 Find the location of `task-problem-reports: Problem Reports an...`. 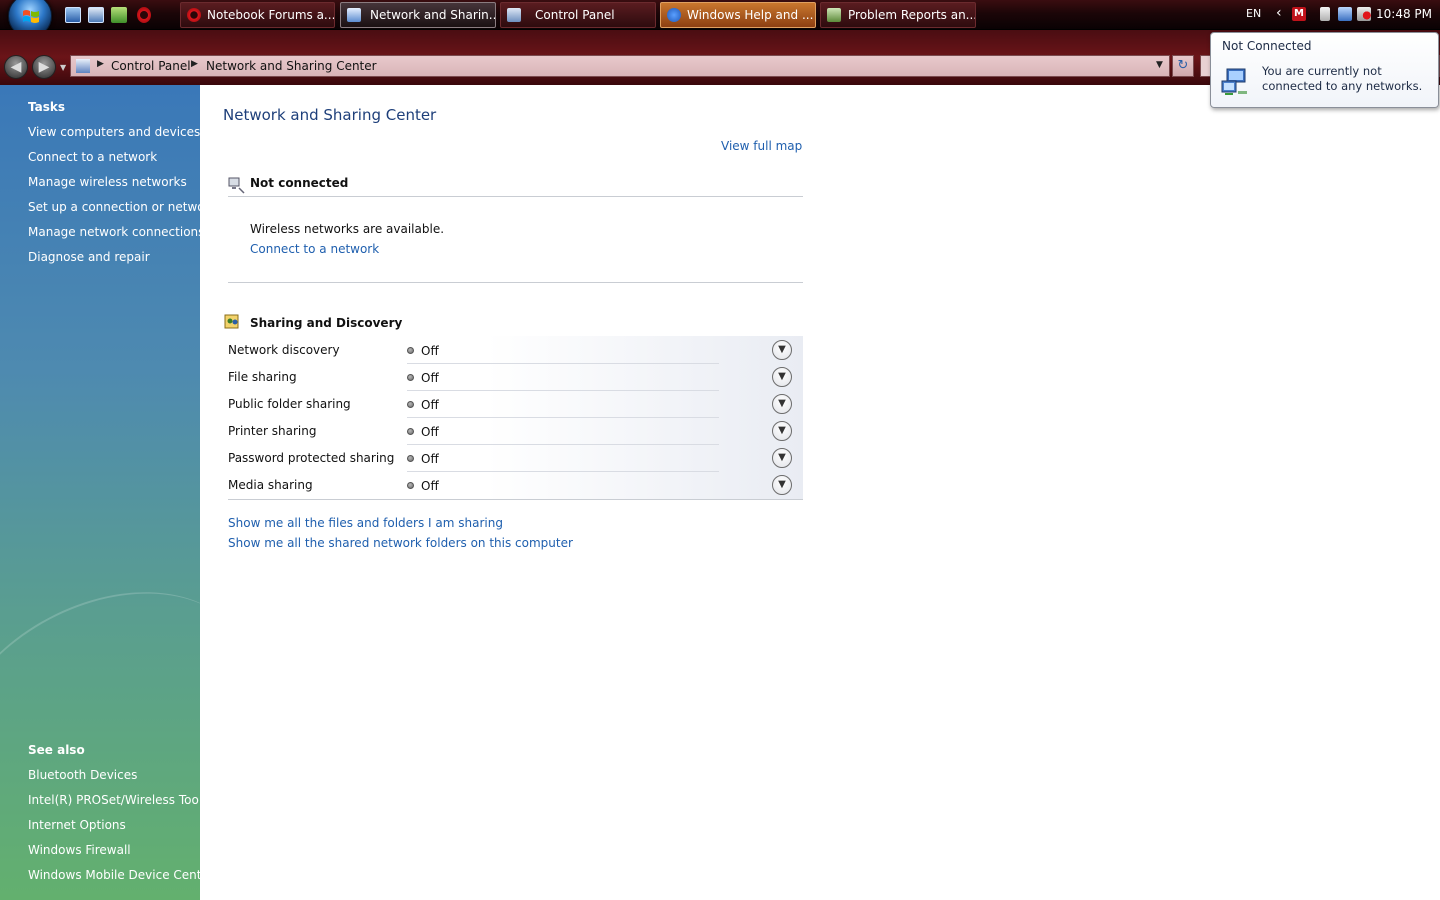

task-problem-reports: Problem Reports an... is located at coordinates (898, 15).